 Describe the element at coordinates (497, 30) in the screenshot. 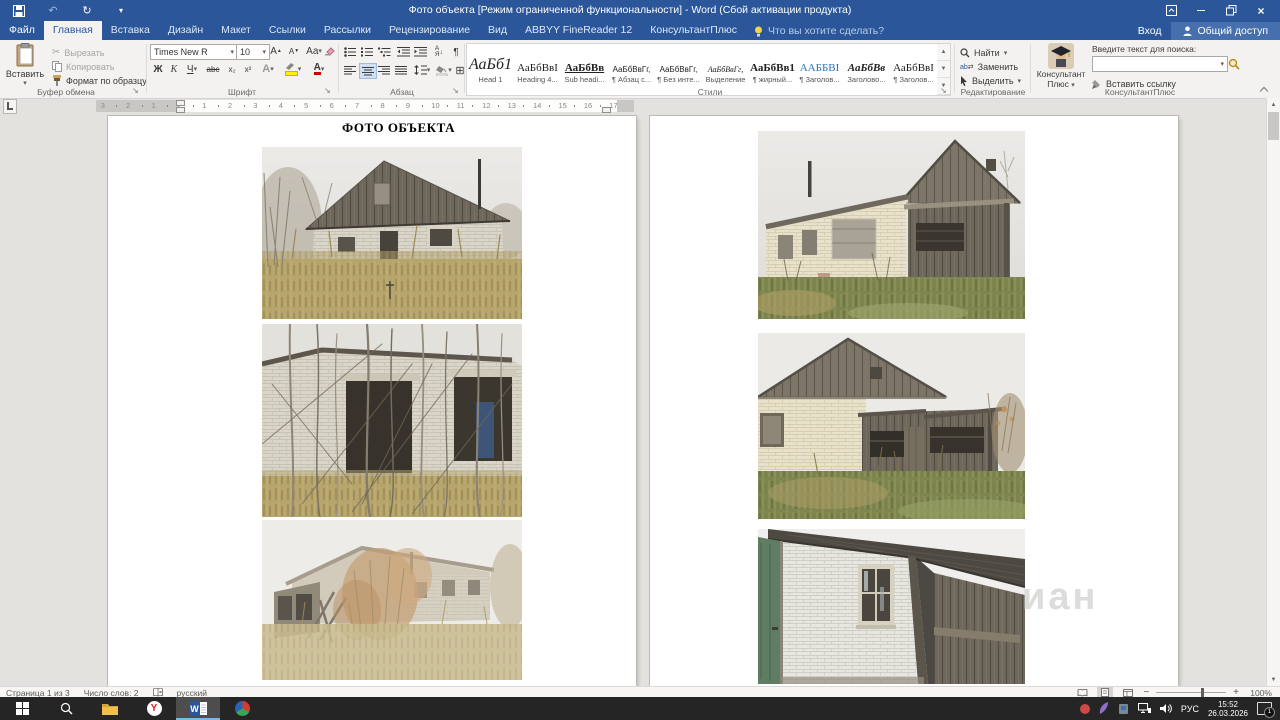

I see `tab-вид: Вид` at that location.